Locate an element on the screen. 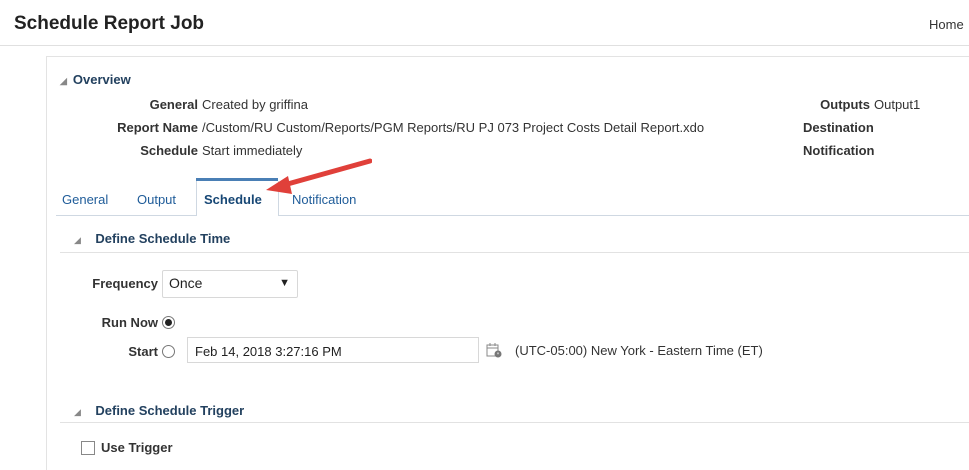  start-radio is located at coordinates (168, 351).